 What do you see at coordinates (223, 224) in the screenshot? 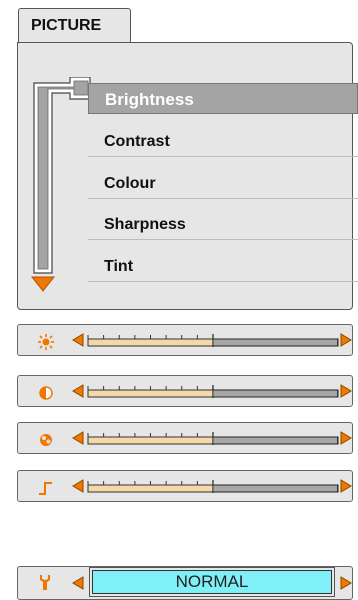
I see `menu-item-sharpness: Sharpness` at bounding box center [223, 224].